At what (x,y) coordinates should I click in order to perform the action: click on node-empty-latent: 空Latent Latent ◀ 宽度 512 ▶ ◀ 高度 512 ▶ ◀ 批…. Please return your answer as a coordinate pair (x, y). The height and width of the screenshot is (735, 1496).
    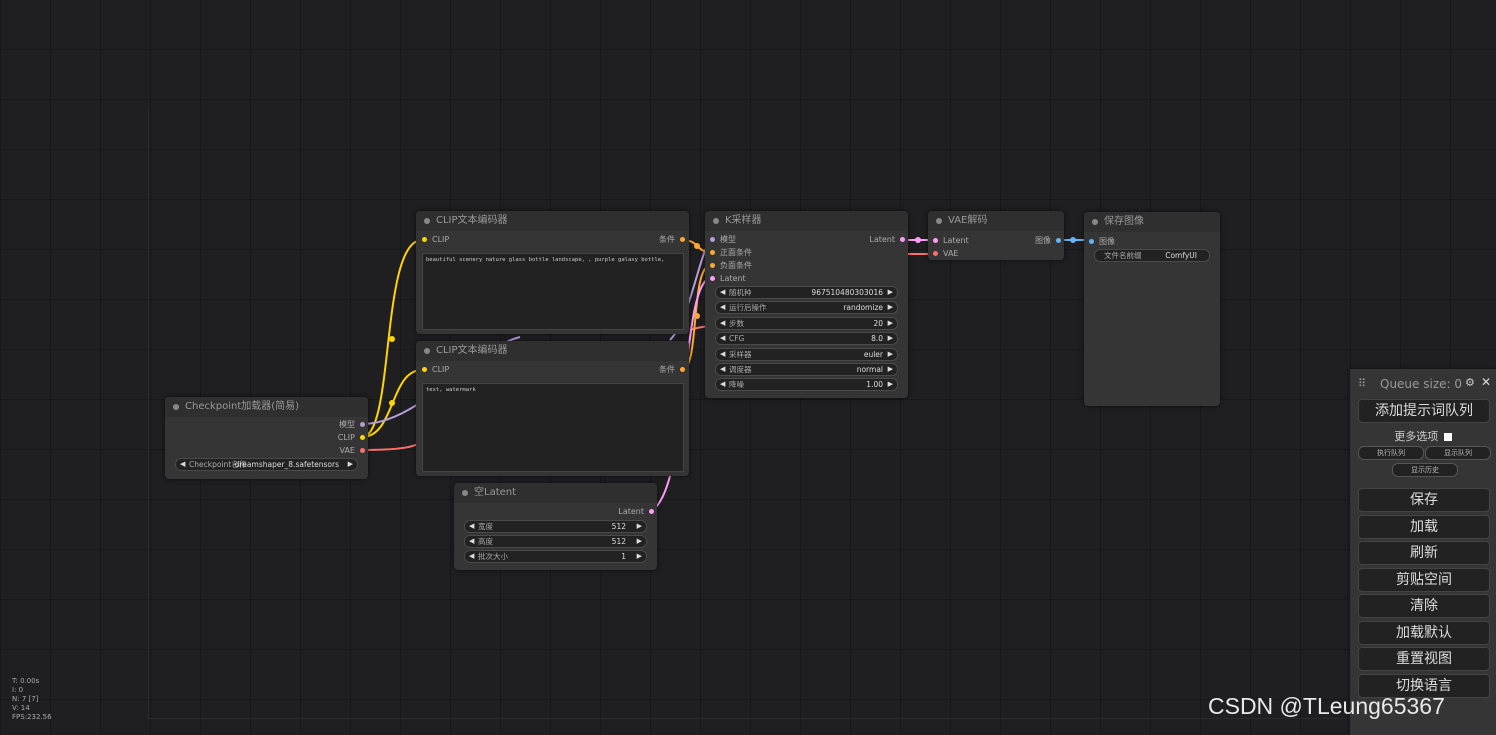
    Looking at the image, I should click on (555, 526).